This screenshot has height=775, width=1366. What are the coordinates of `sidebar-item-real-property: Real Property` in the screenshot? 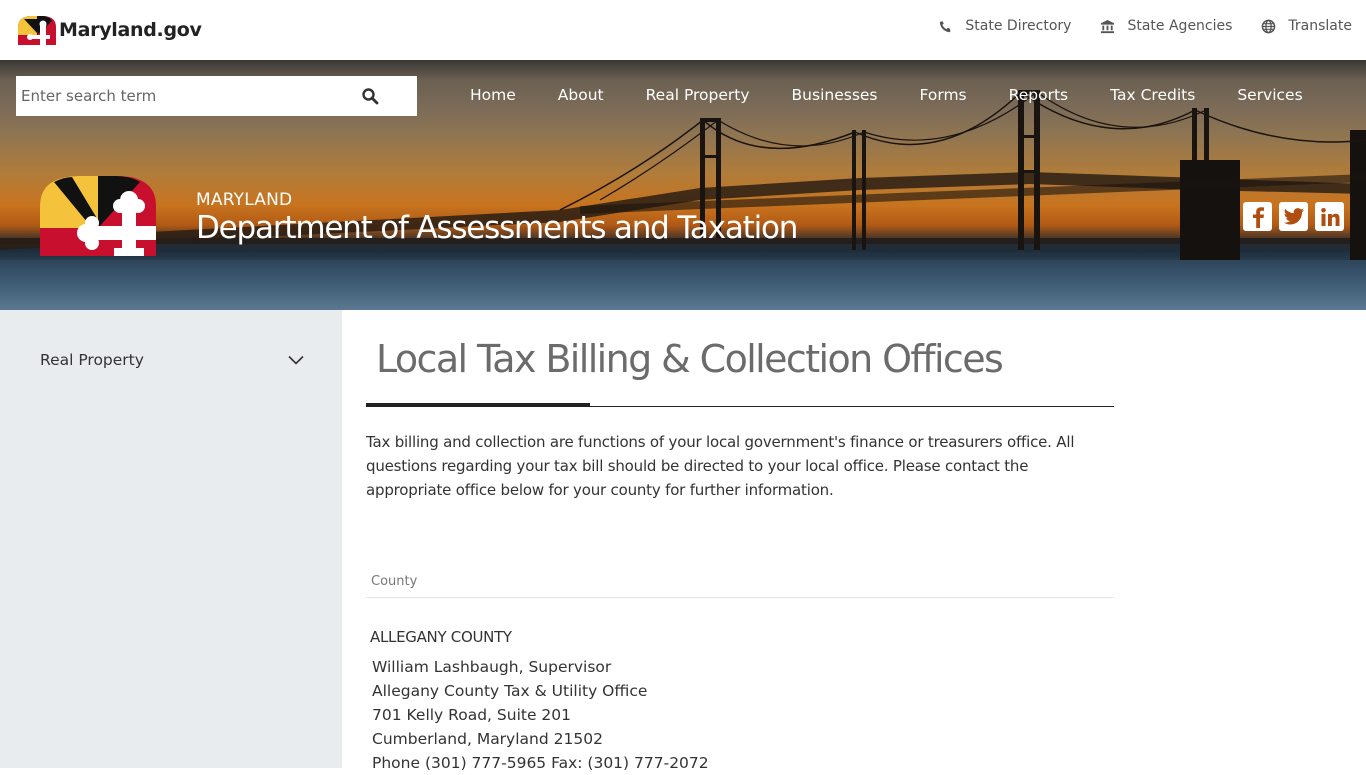 It's located at (172, 360).